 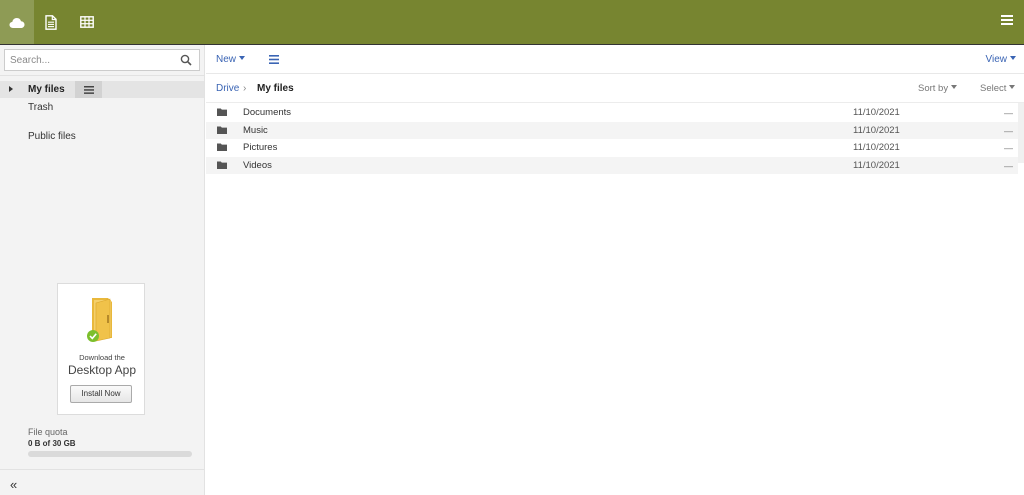 I want to click on promo-title: Desktop App, so click(x=102, y=370).